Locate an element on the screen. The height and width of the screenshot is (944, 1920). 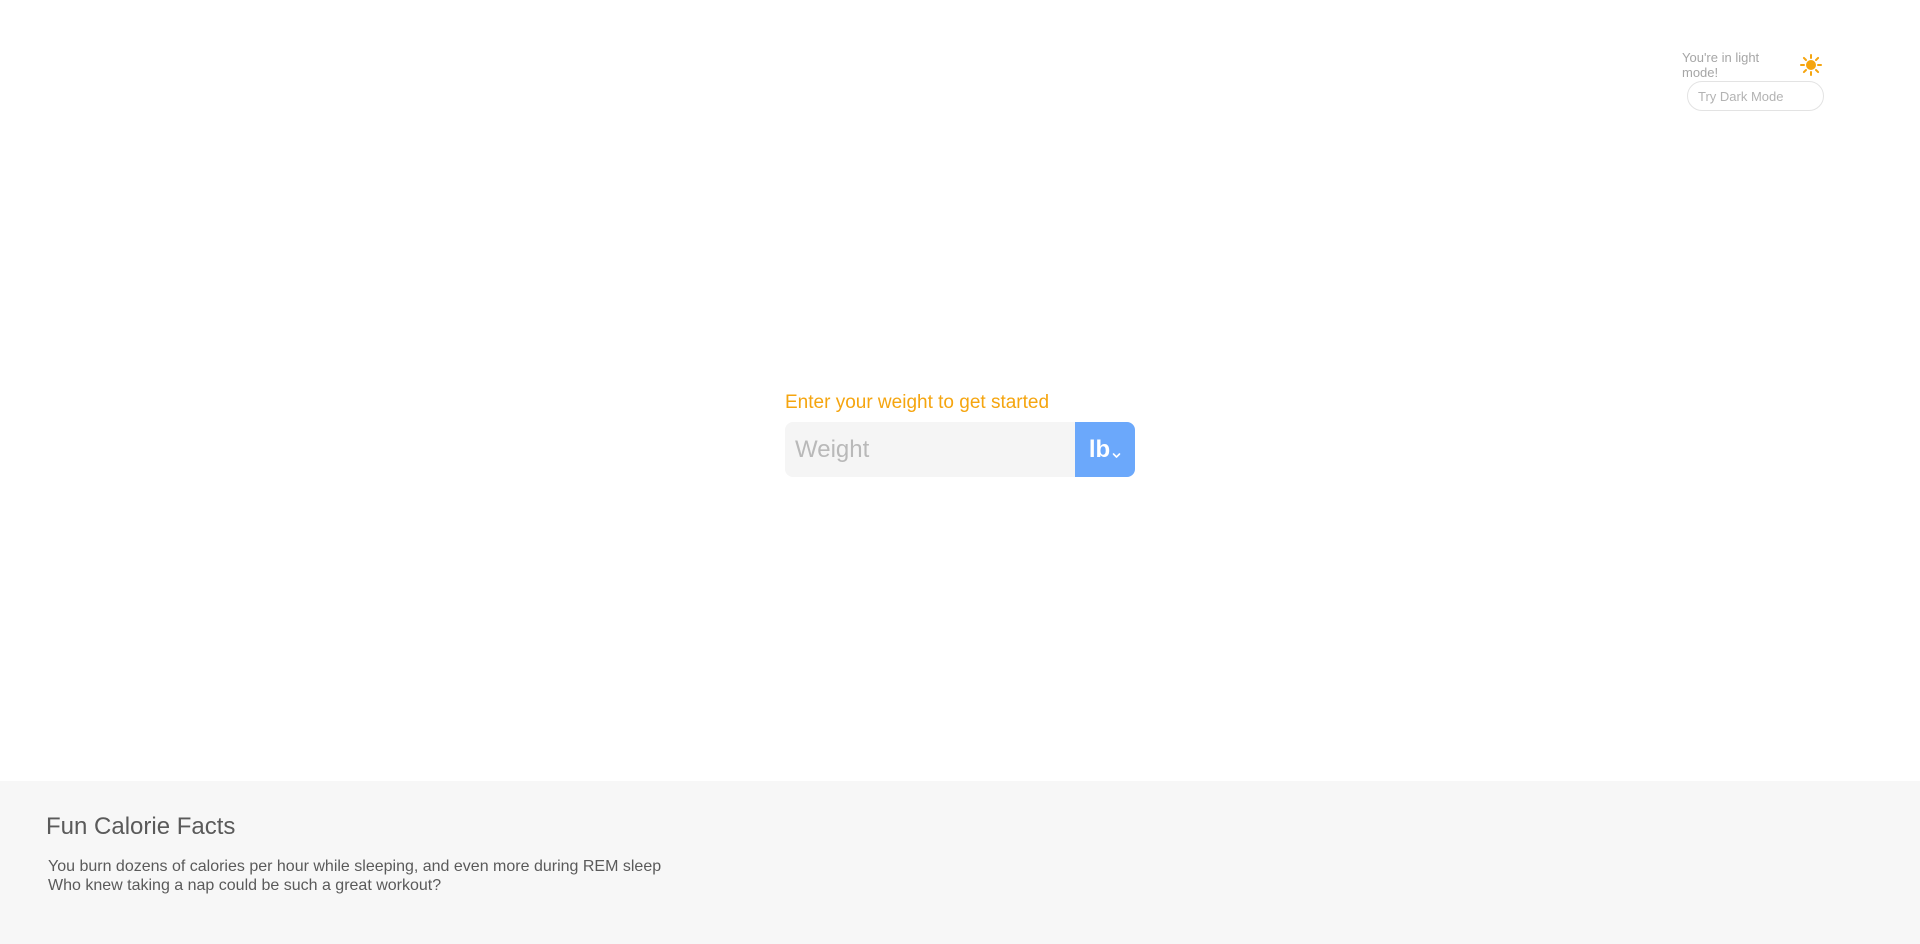
theme-status-text: You're in light mode! is located at coordinates (1721, 65).